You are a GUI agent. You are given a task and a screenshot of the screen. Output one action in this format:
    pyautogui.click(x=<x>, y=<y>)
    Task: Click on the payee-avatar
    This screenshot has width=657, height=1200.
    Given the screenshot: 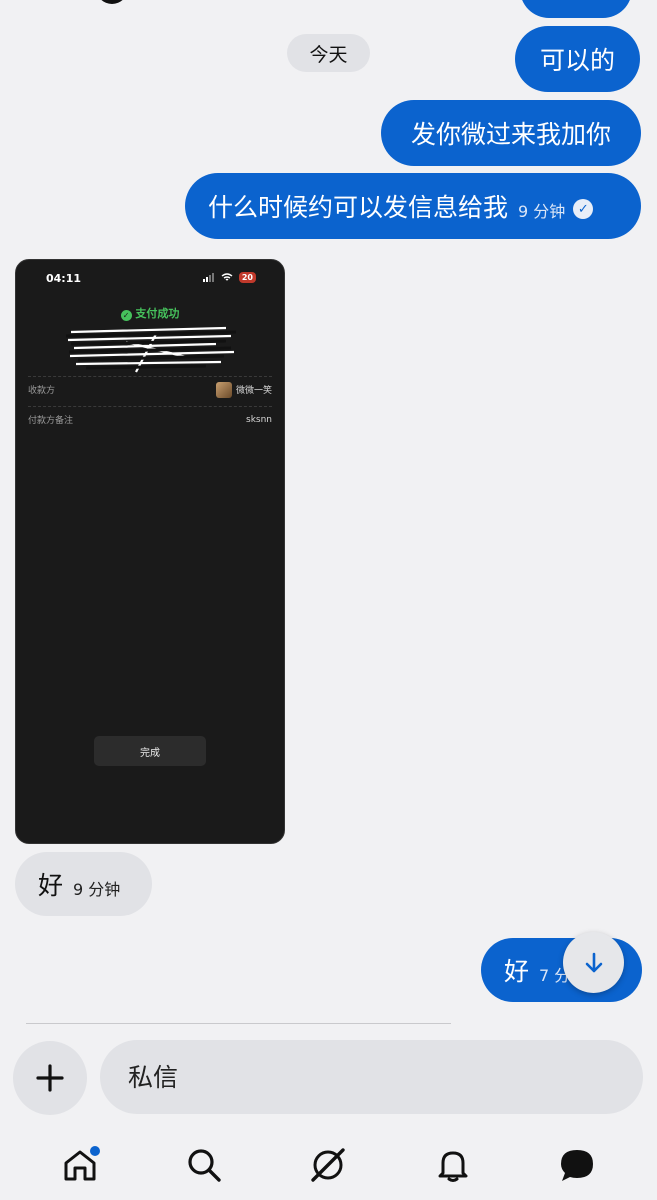 What is the action you would take?
    pyautogui.click(x=223, y=389)
    